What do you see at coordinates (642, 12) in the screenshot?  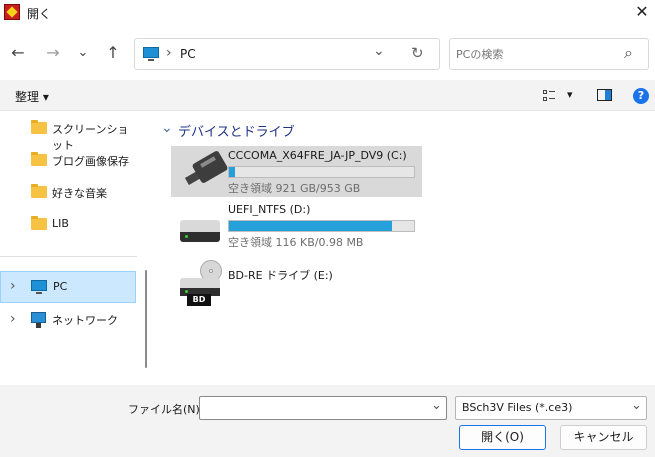 I see `close-icon: ✕` at bounding box center [642, 12].